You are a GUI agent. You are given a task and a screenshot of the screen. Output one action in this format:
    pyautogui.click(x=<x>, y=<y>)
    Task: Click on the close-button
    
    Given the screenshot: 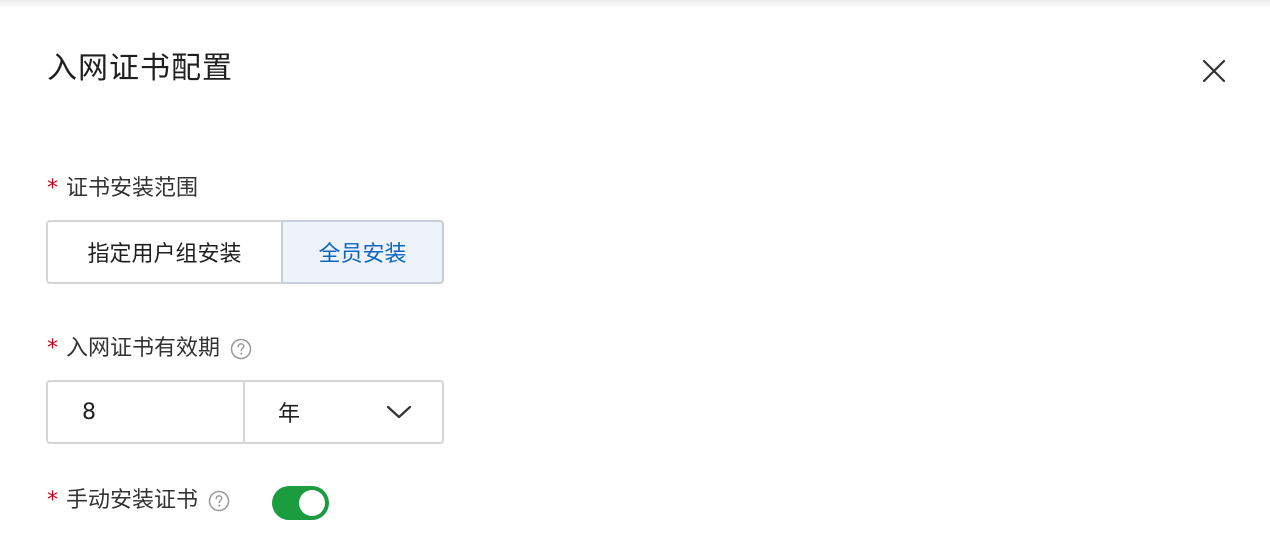 What is the action you would take?
    pyautogui.click(x=1214, y=71)
    